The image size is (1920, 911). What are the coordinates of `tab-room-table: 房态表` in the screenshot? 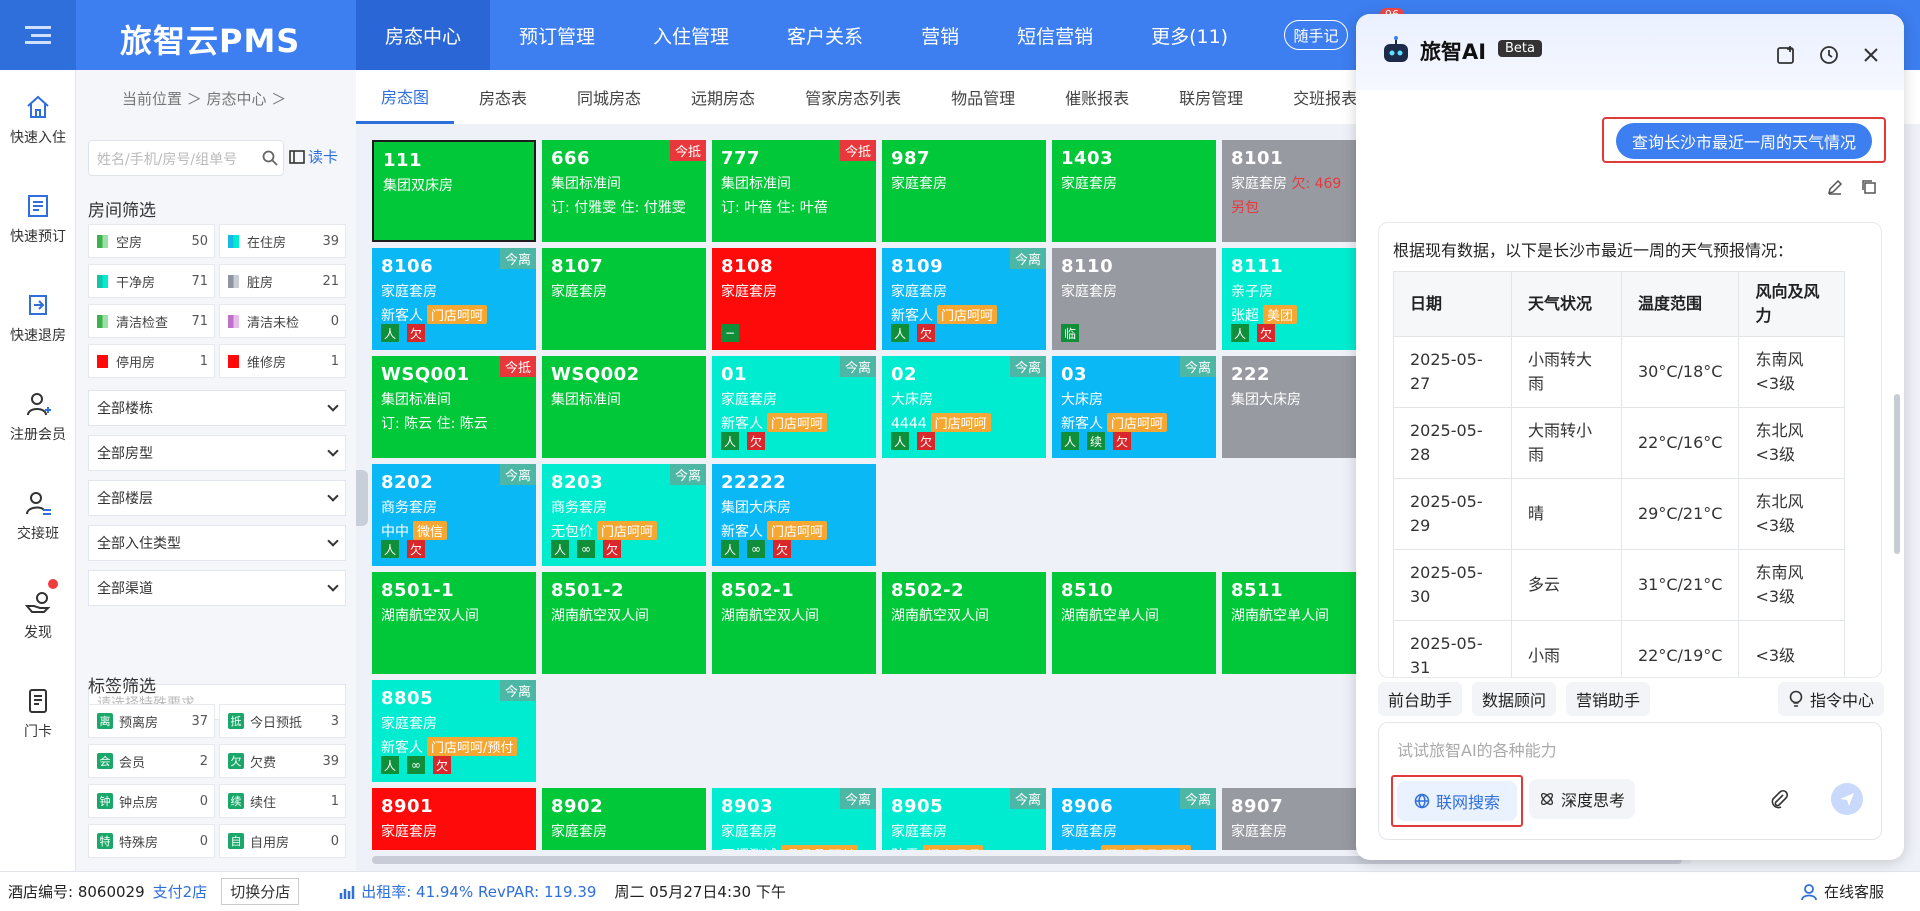 It's located at (503, 97).